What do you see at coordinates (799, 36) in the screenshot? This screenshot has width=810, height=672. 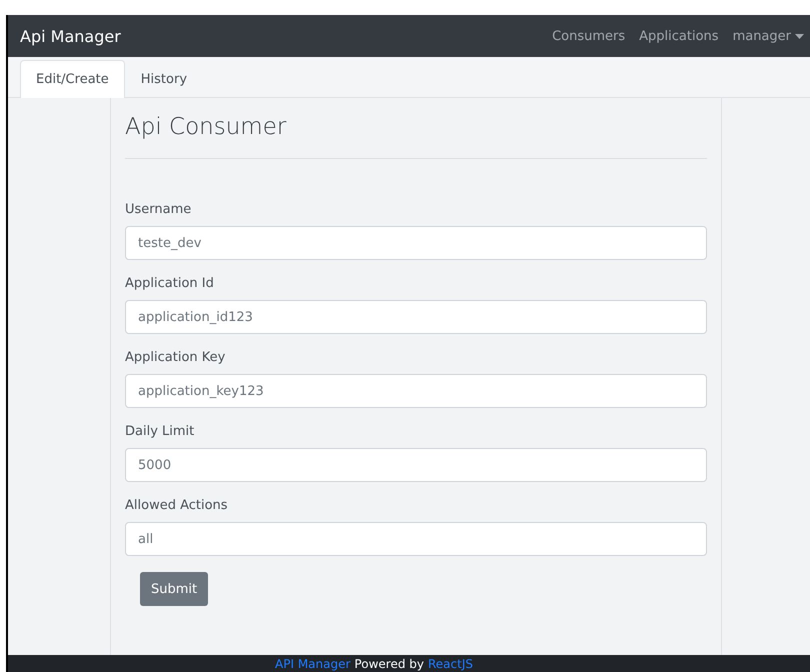 I see `caret-icon` at bounding box center [799, 36].